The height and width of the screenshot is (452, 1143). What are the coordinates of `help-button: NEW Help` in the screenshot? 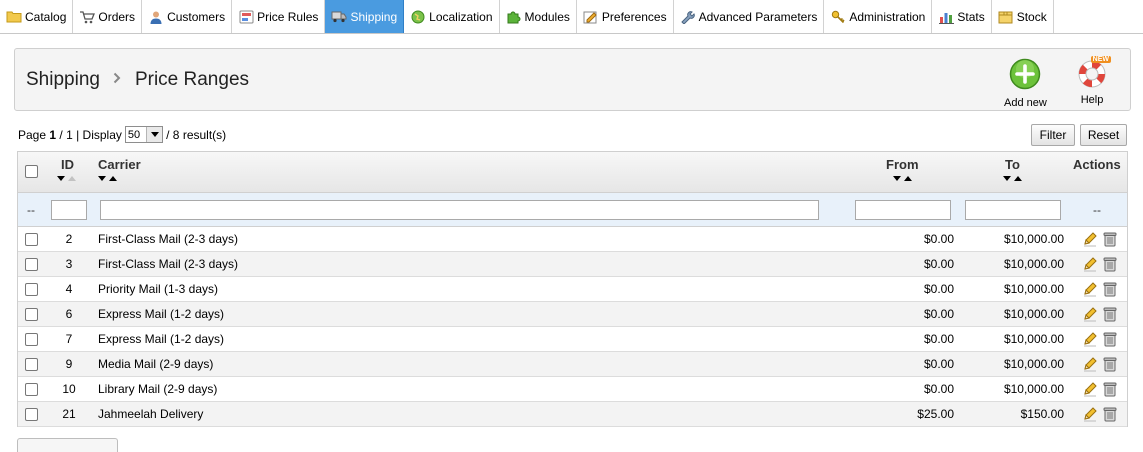 It's located at (1093, 81).